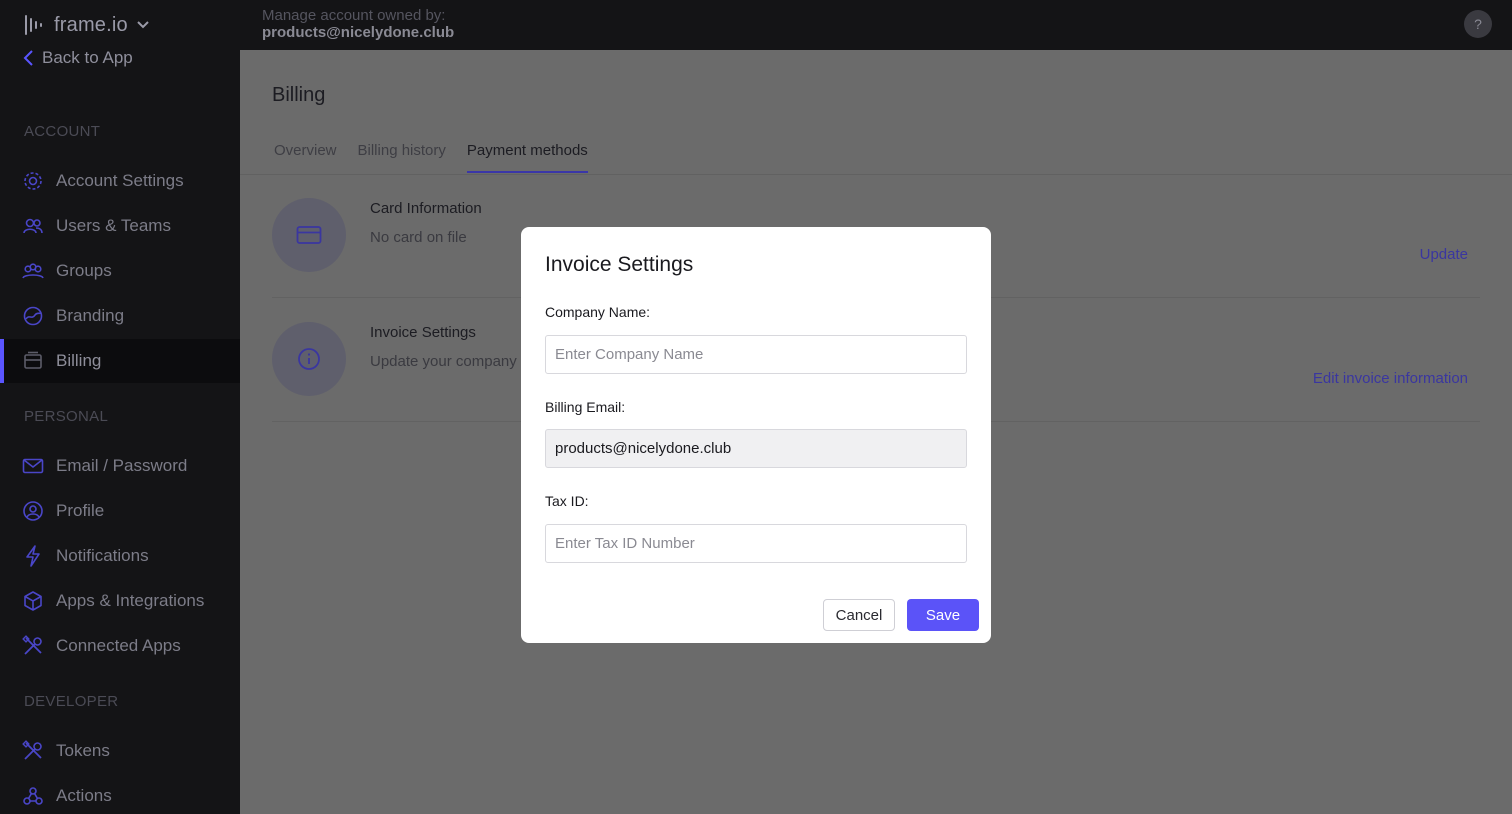 The width and height of the screenshot is (1512, 814). I want to click on sidebar-item-label: Connected Apps, so click(118, 645).